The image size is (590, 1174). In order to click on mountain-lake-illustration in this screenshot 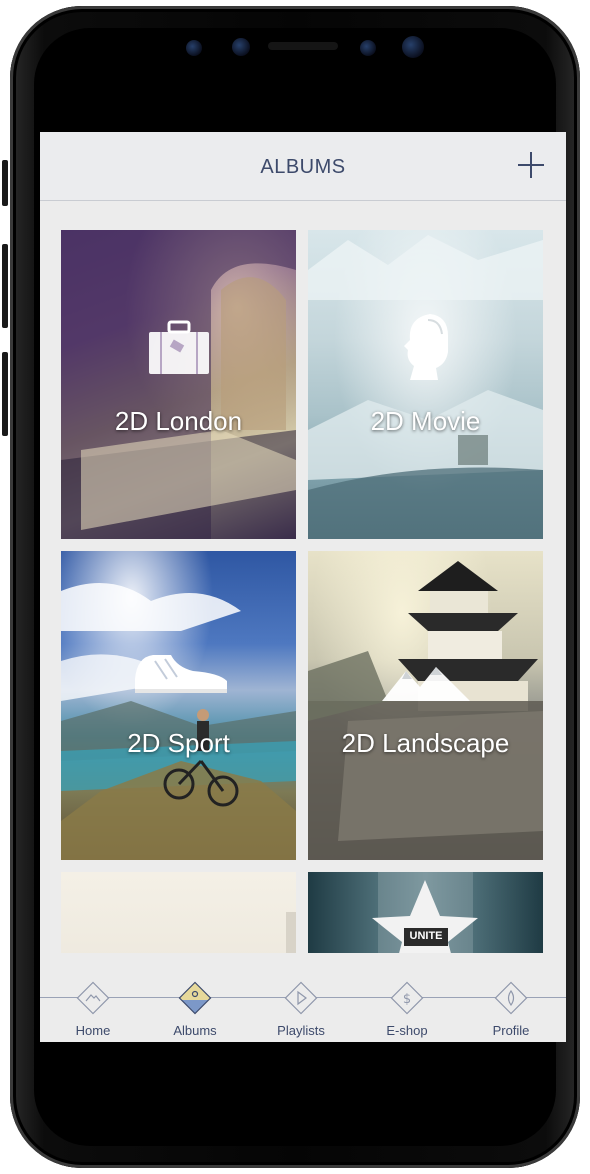, I will do `click(178, 721)`.